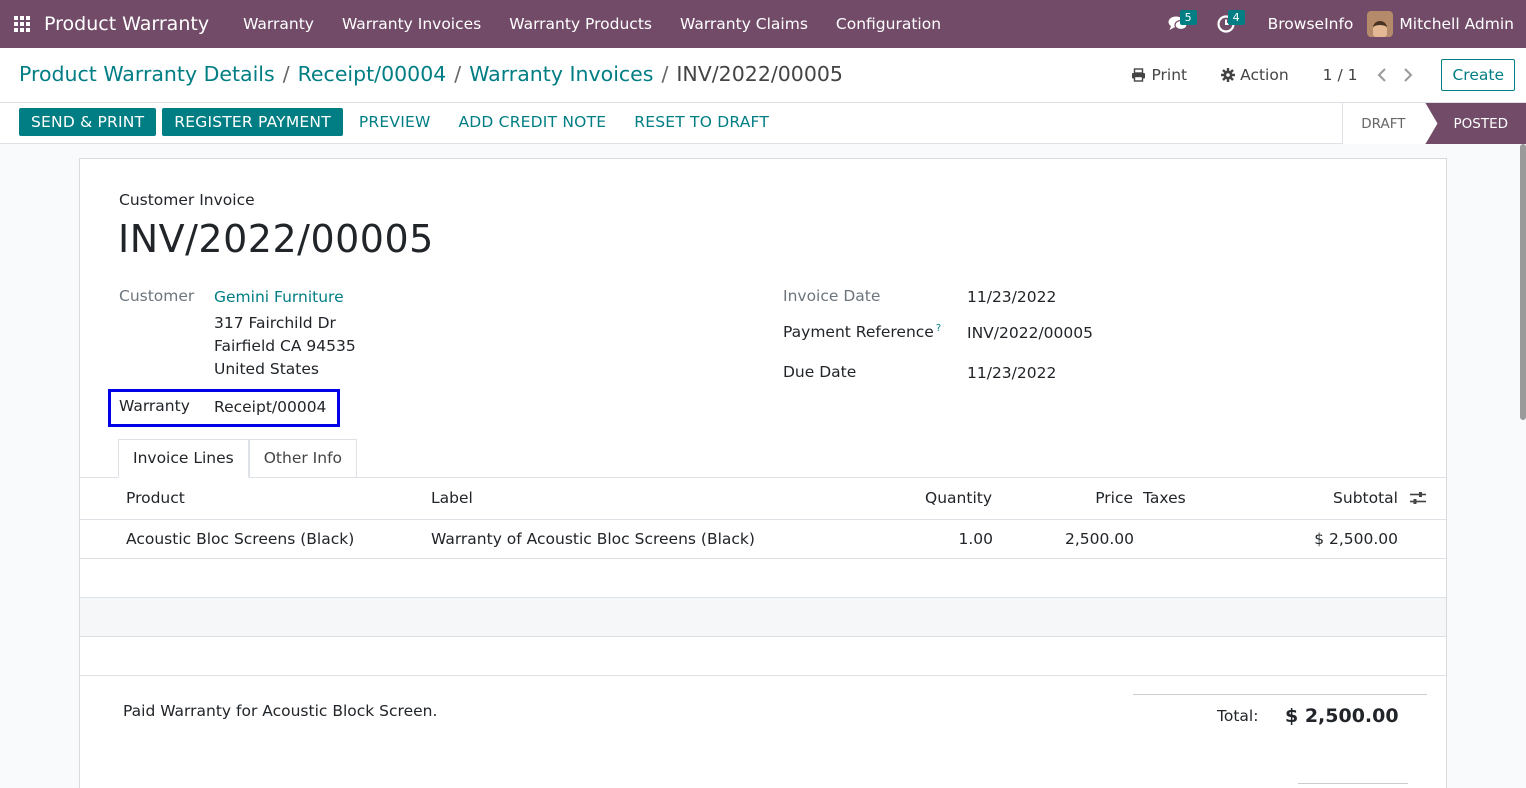 This screenshot has height=788, width=1526. What do you see at coordinates (1178, 24) in the screenshot?
I see `messages-button: 5` at bounding box center [1178, 24].